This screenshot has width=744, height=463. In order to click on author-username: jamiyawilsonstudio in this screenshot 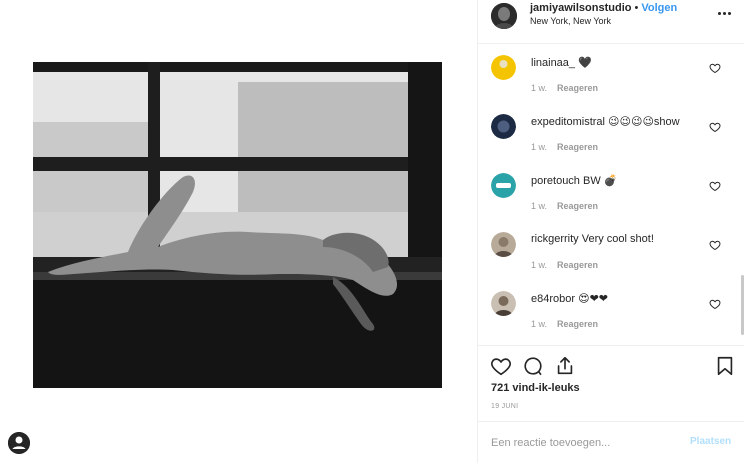, I will do `click(580, 8)`.